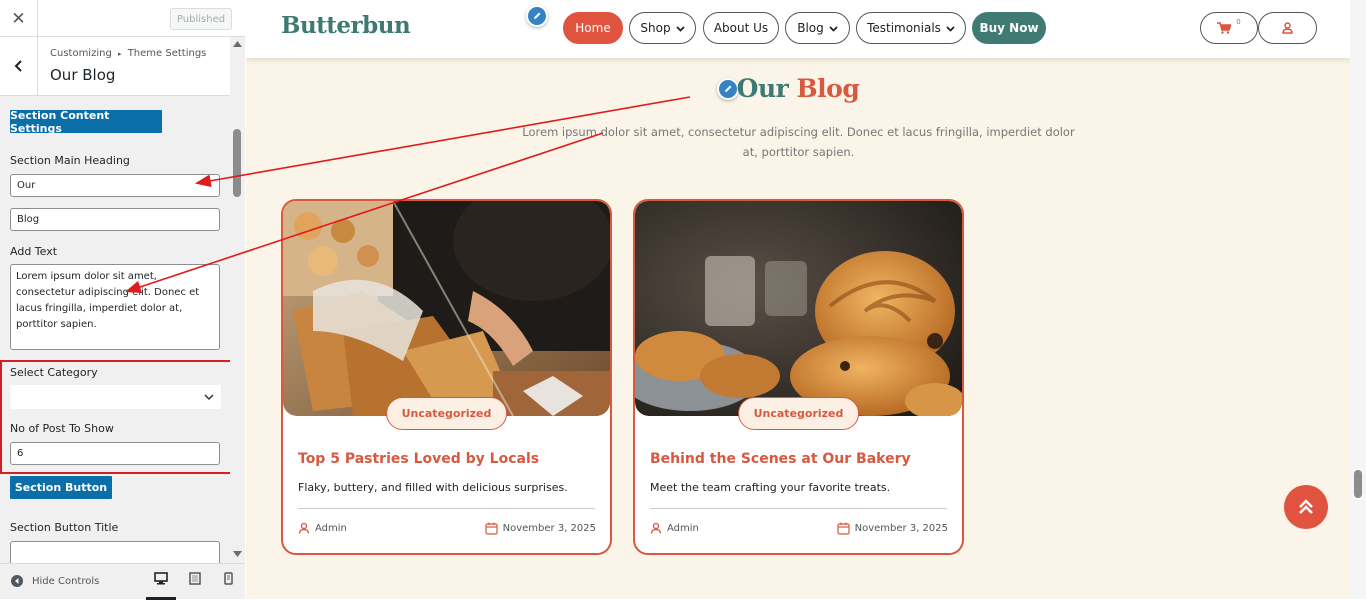  I want to click on panel-scrollbar-thumb, so click(237, 163).